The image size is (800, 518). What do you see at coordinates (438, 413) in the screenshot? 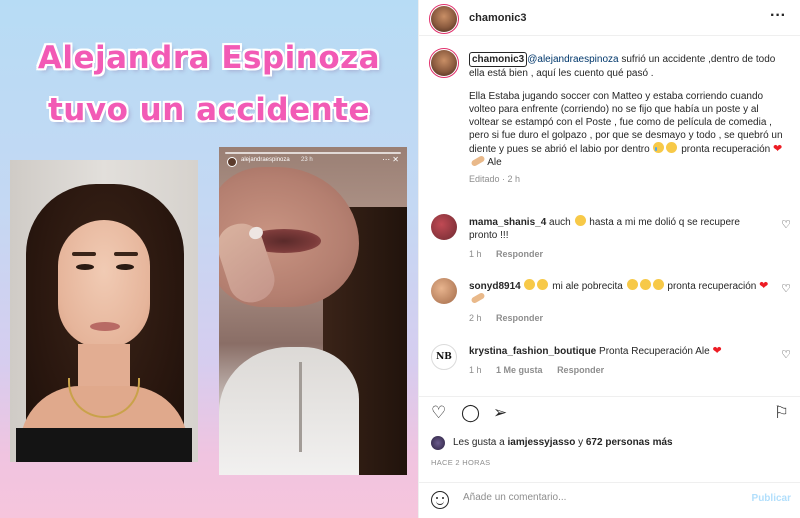
I see `heart-icon: ♡` at bounding box center [438, 413].